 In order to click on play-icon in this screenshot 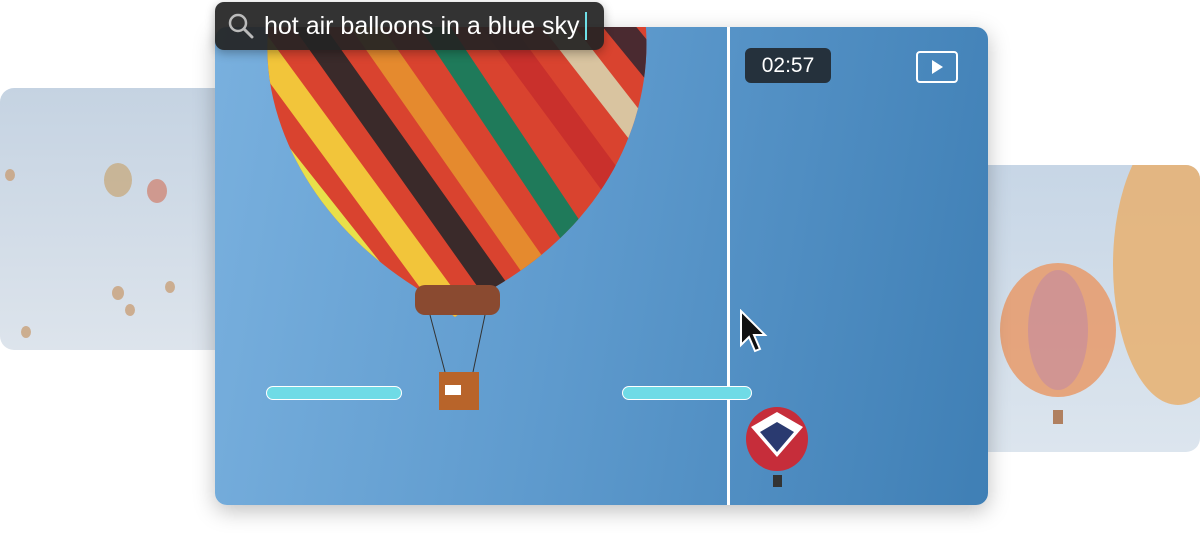, I will do `click(937, 67)`.